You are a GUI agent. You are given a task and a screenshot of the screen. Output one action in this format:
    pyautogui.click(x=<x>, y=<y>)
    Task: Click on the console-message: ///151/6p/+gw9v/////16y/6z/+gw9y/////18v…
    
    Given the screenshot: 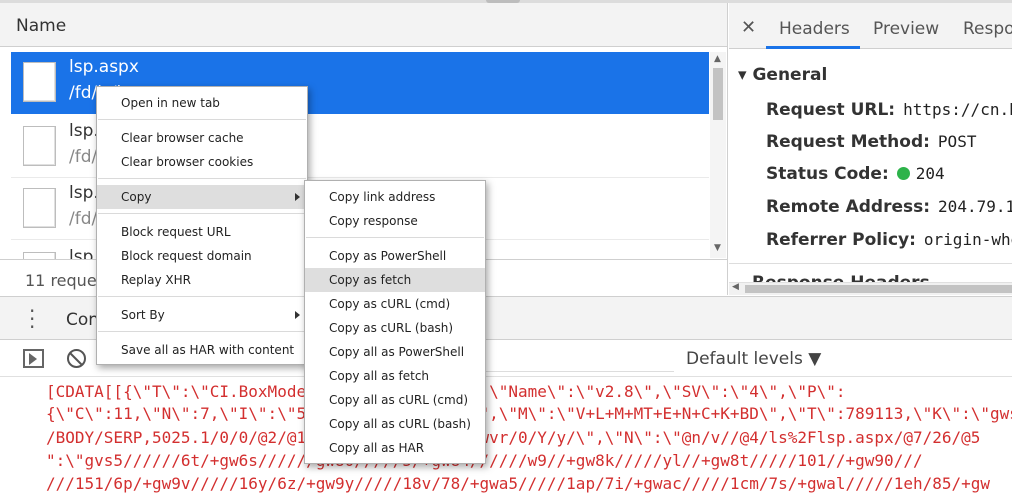 What is the action you would take?
    pyautogui.click(x=518, y=483)
    